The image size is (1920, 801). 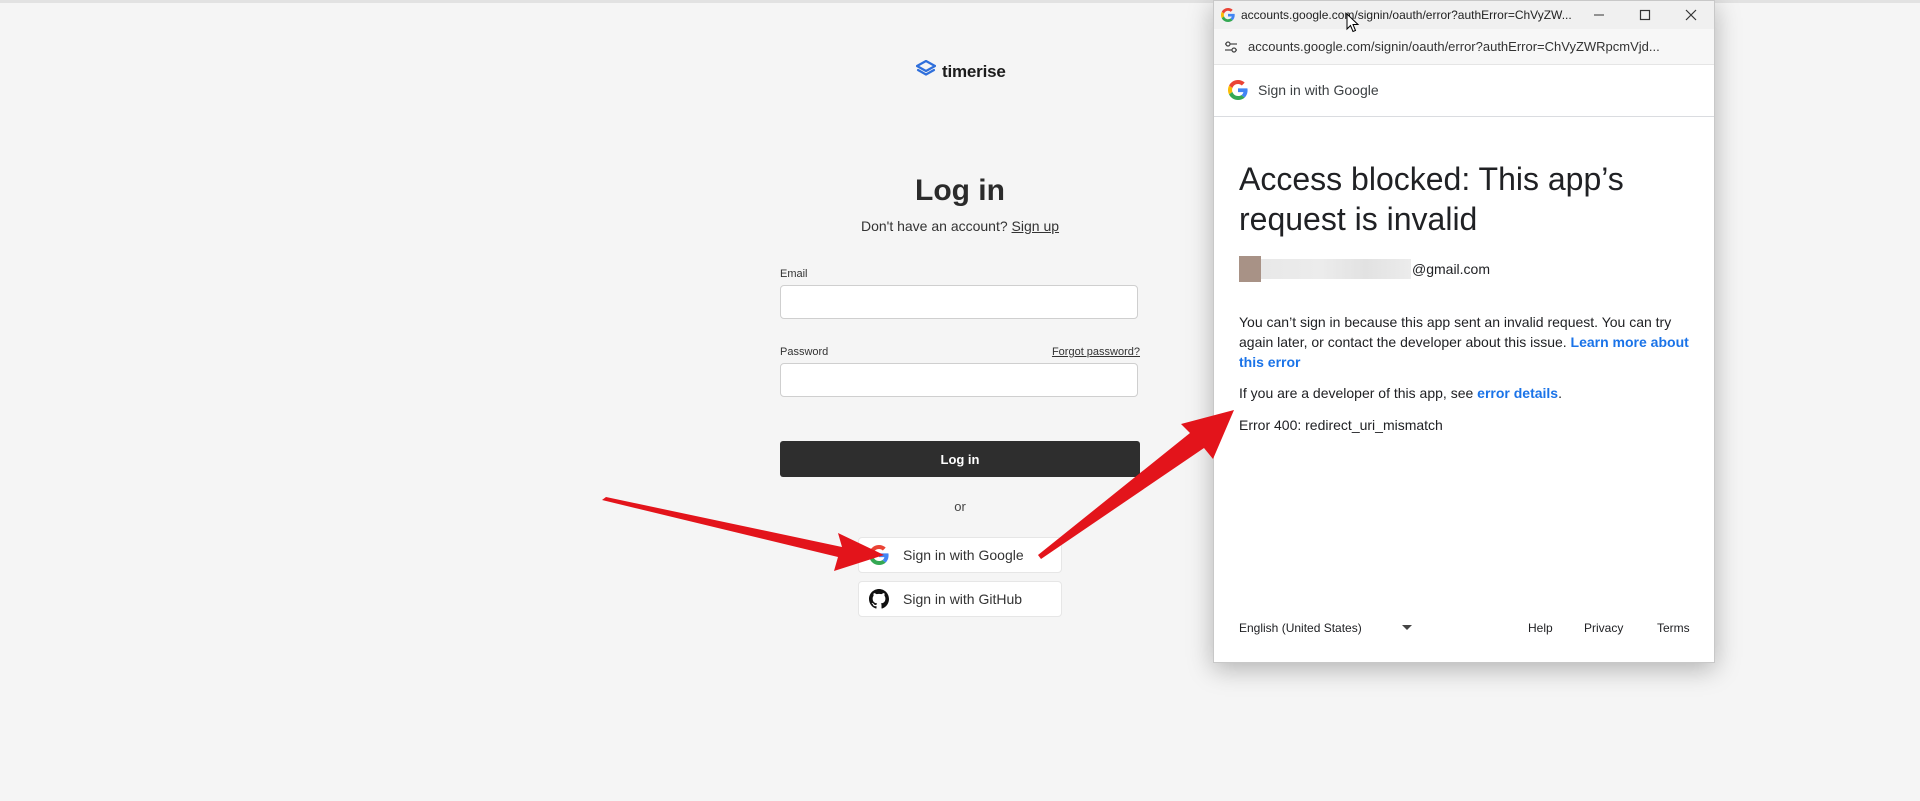 What do you see at coordinates (960, 506) in the screenshot?
I see `or-divider: or` at bounding box center [960, 506].